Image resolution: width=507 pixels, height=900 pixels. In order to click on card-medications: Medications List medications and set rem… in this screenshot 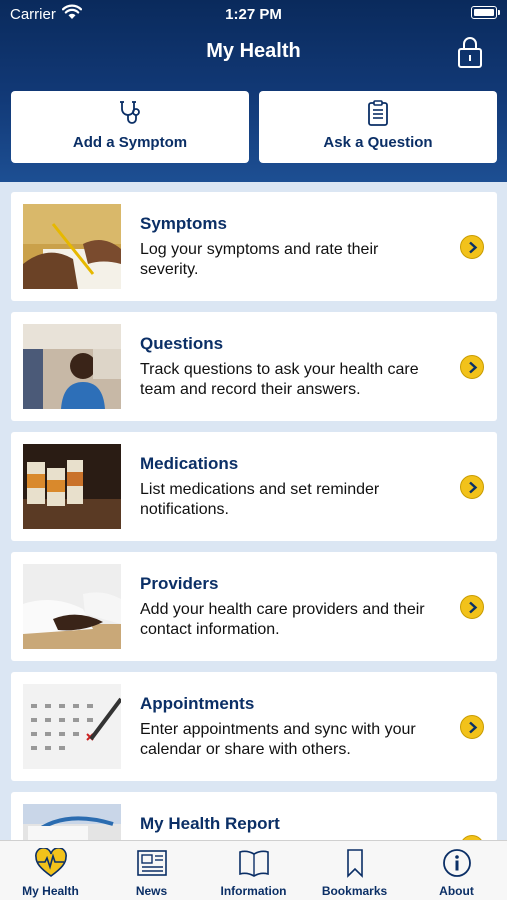, I will do `click(254, 486)`.